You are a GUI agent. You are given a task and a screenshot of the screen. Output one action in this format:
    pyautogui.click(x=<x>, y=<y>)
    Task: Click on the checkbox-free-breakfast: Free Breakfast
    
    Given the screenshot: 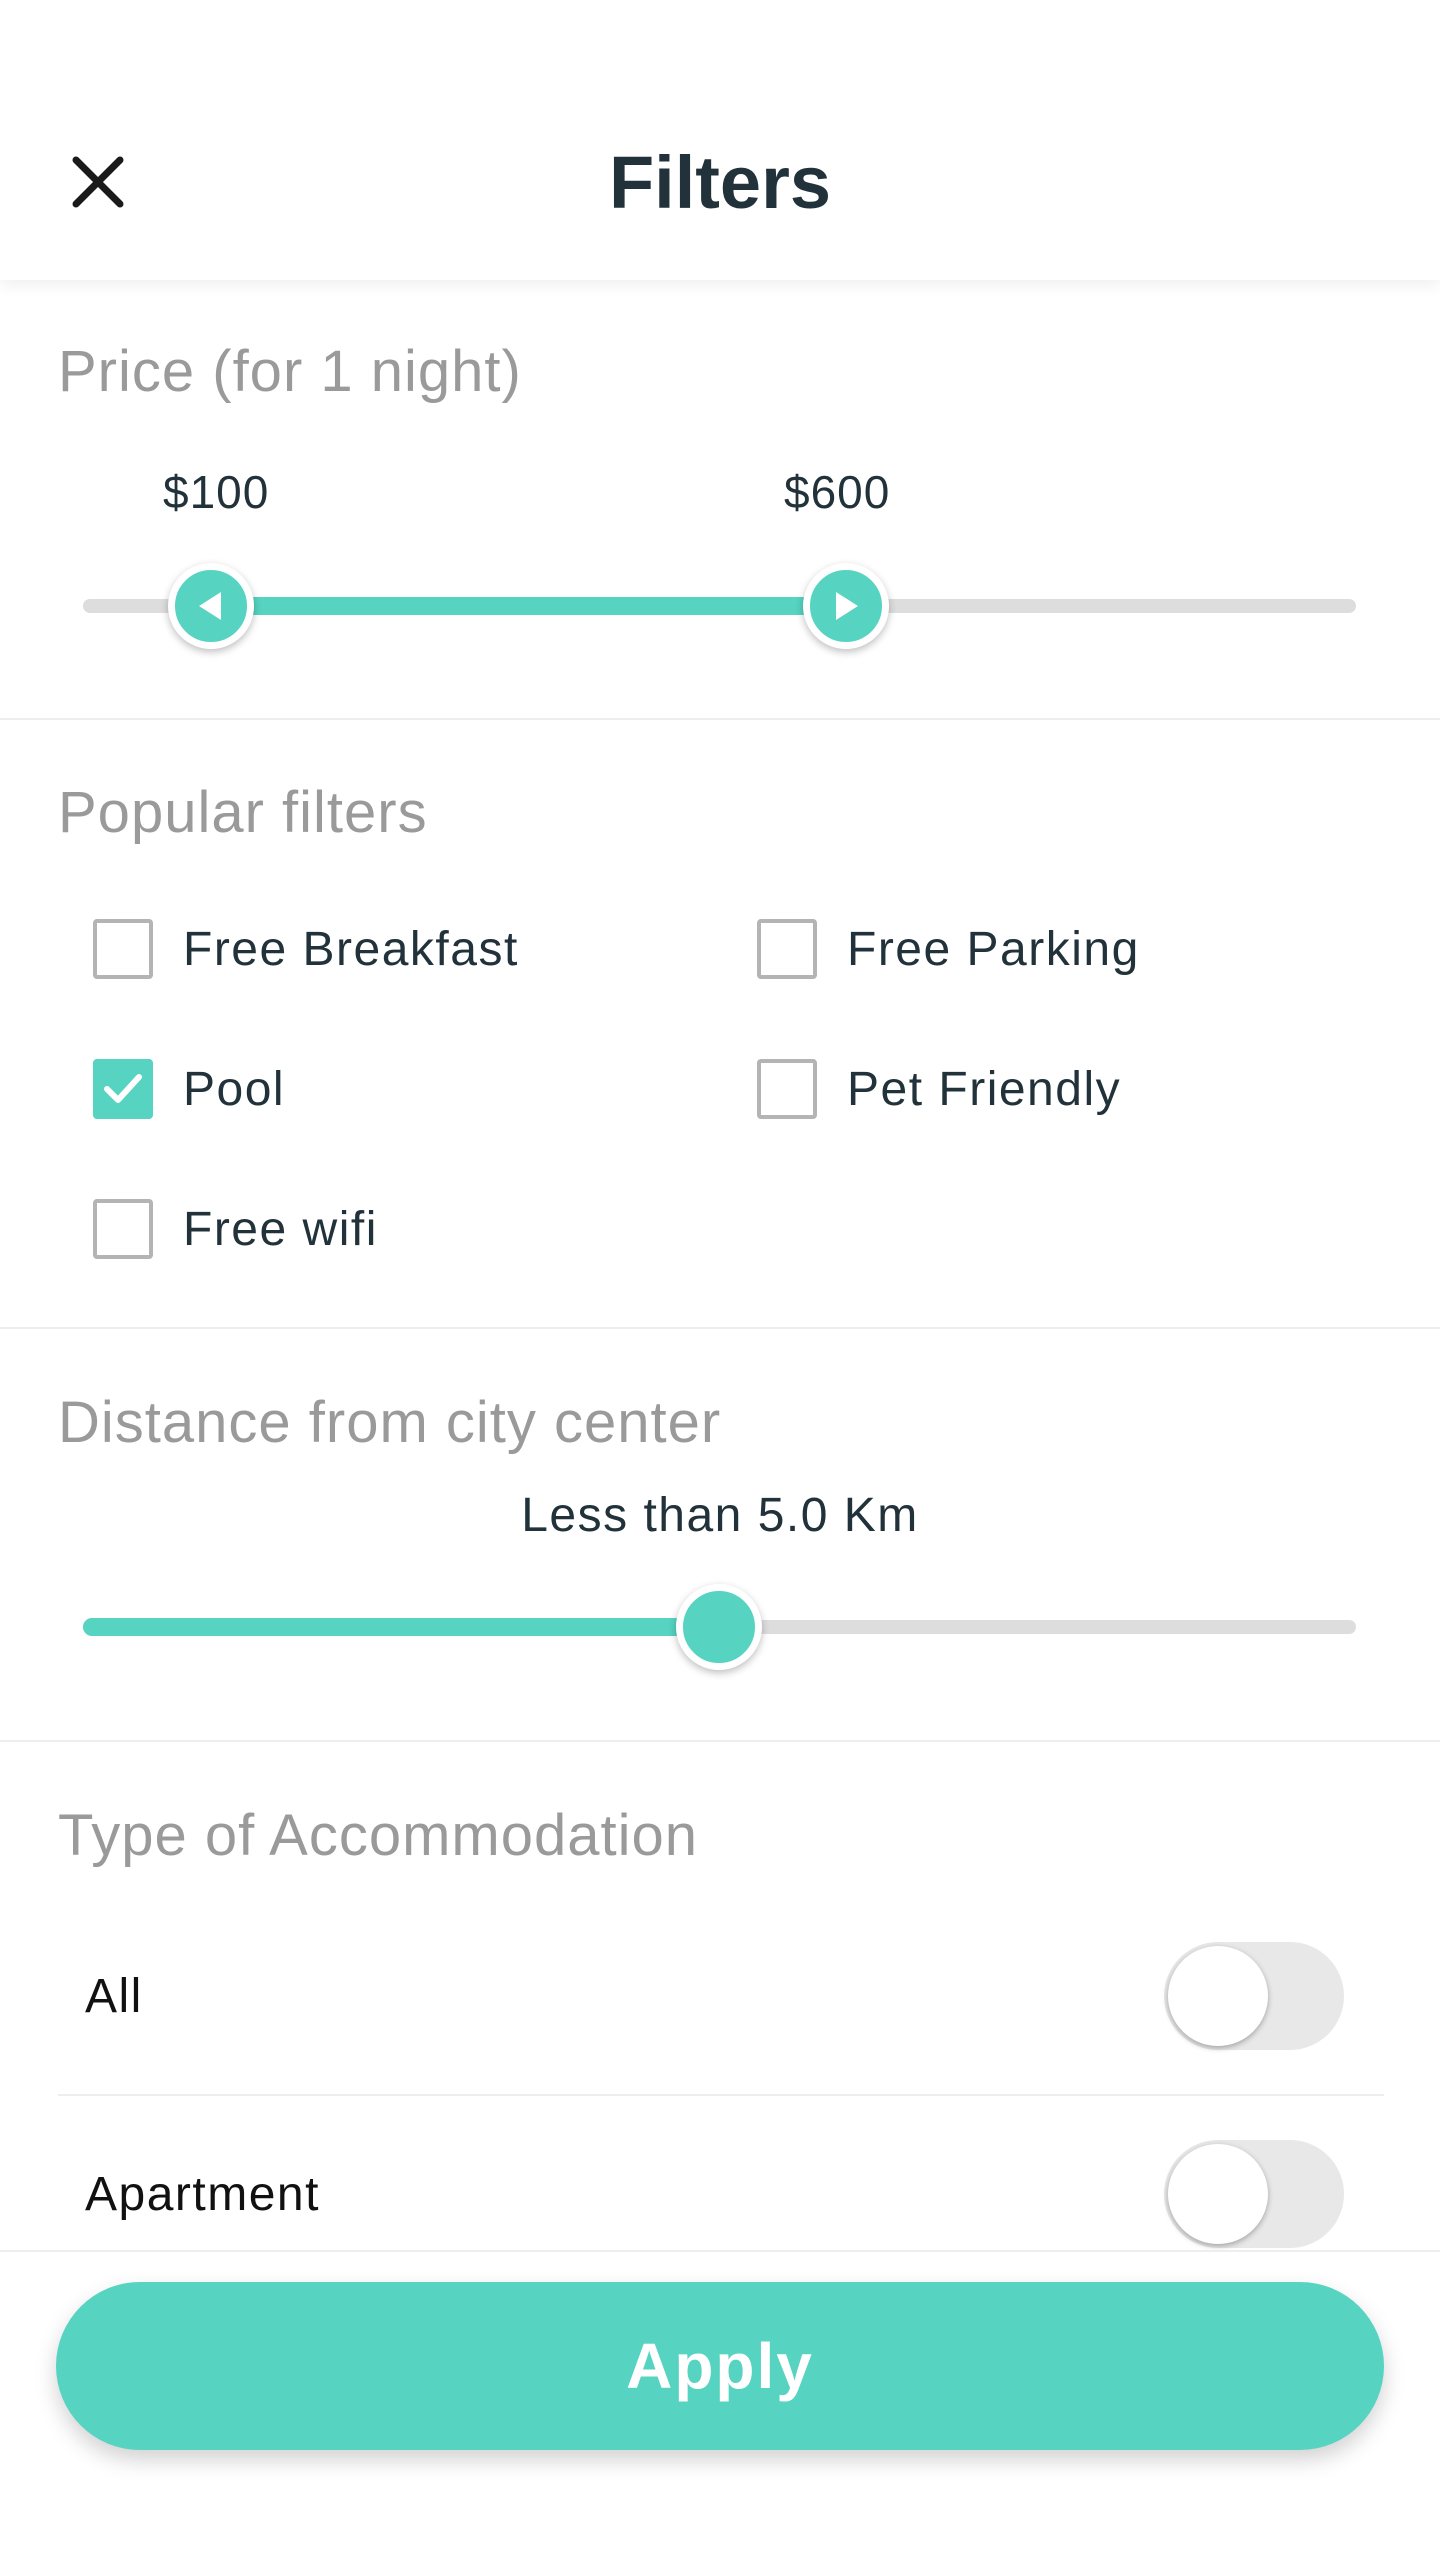 What is the action you would take?
    pyautogui.click(x=306, y=949)
    